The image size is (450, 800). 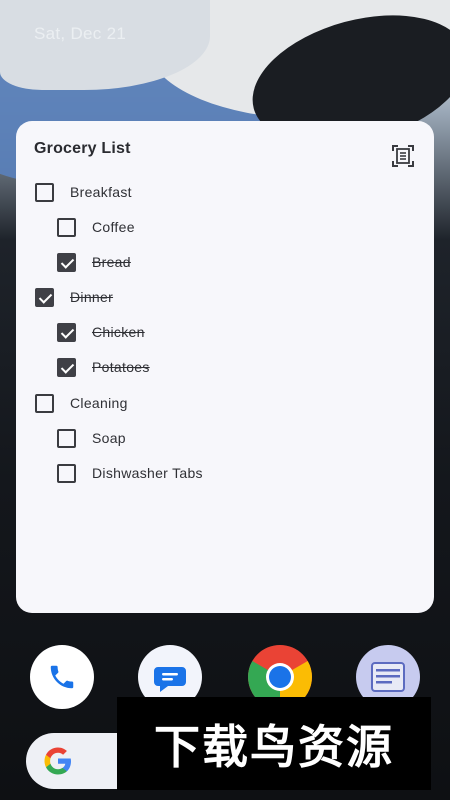 What do you see at coordinates (109, 438) in the screenshot?
I see `list-item-label: Soap` at bounding box center [109, 438].